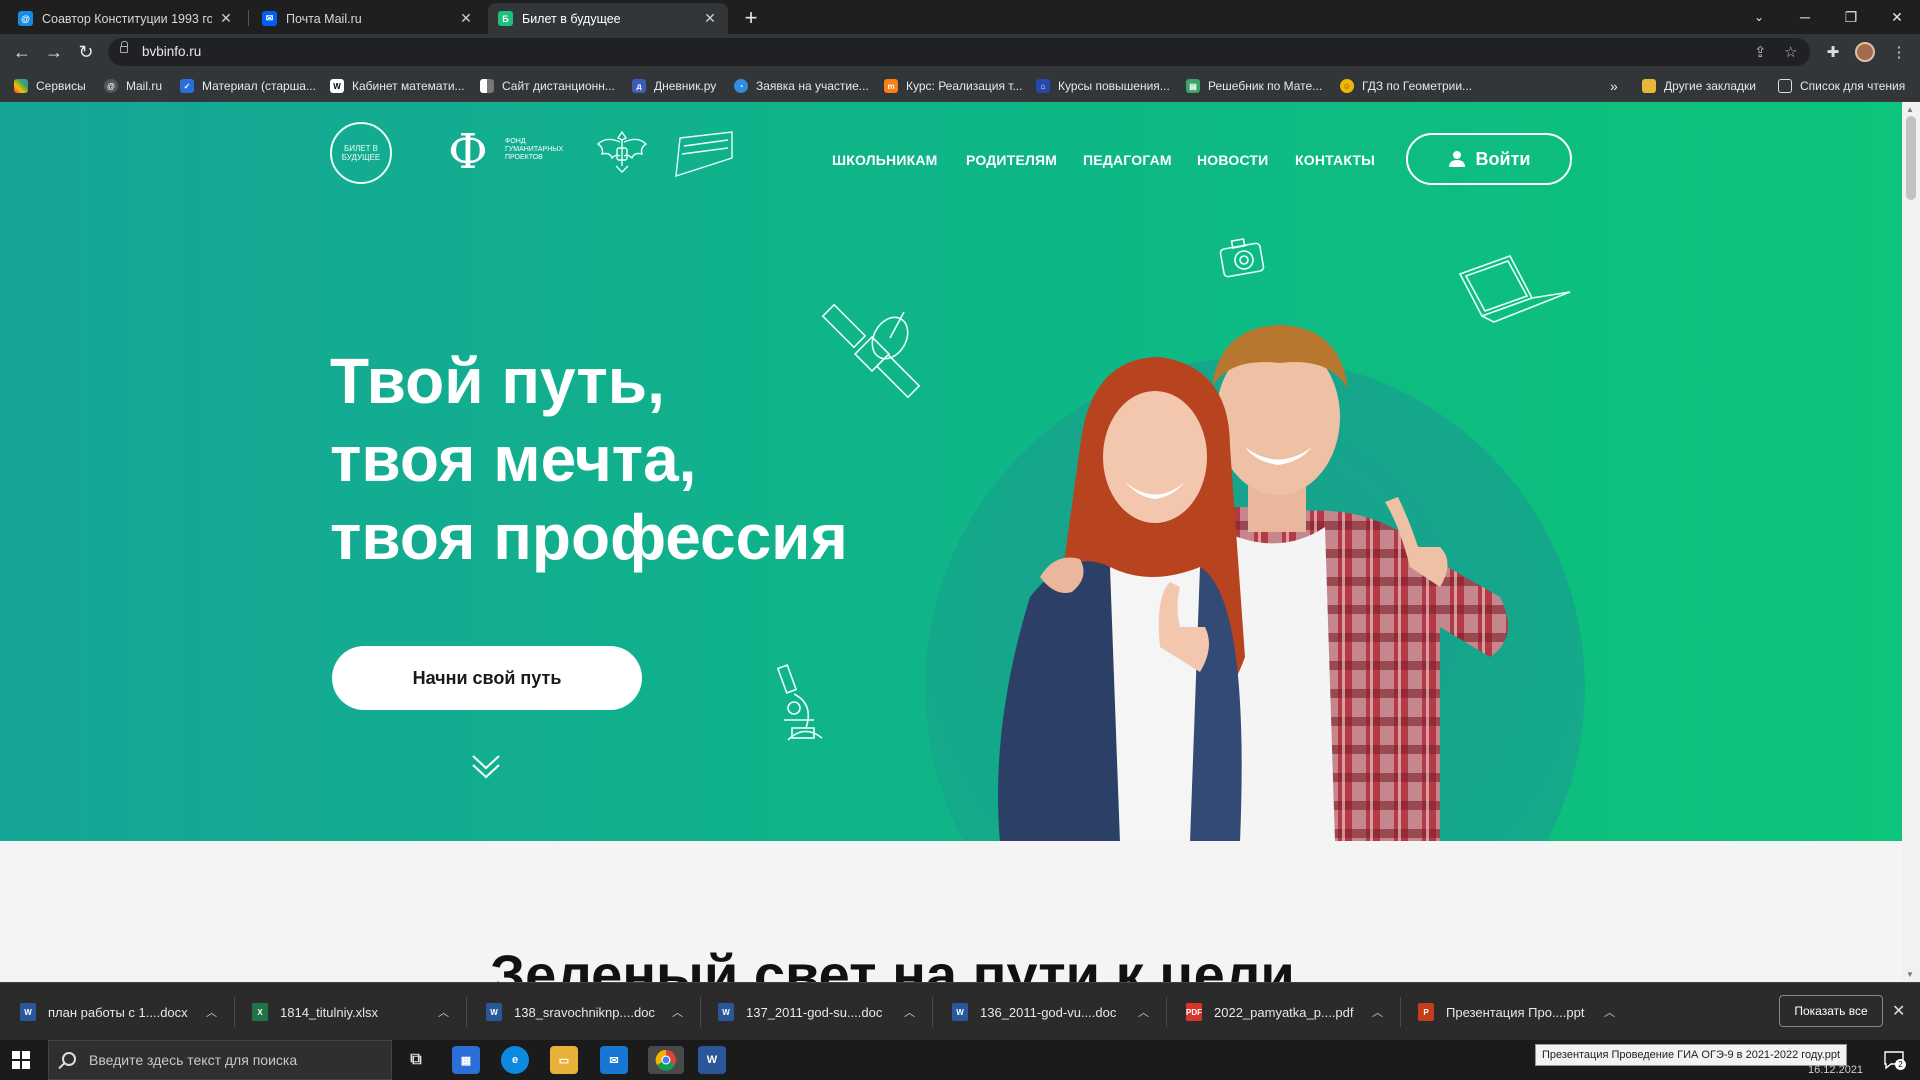 The height and width of the screenshot is (1080, 1920). I want to click on bookmark-star-icon: ☆, so click(1790, 52).